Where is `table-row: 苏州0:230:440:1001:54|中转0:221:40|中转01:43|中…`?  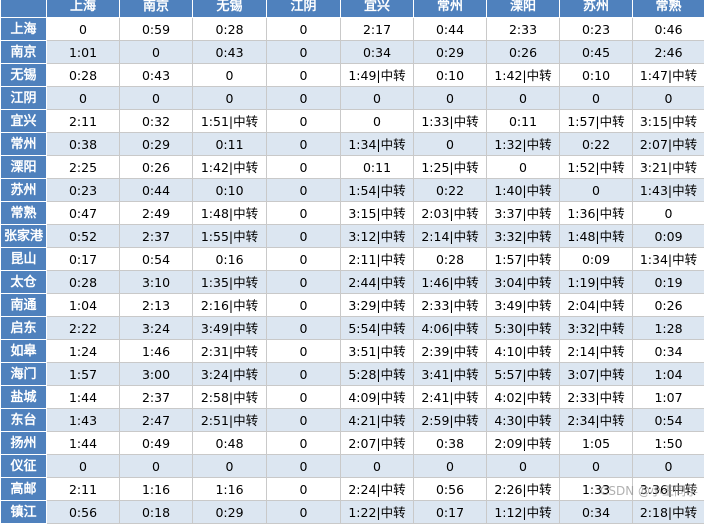
table-row: 苏州0:230:440:1001:54|中转0:221:40|中转01:43|中… is located at coordinates (352, 190).